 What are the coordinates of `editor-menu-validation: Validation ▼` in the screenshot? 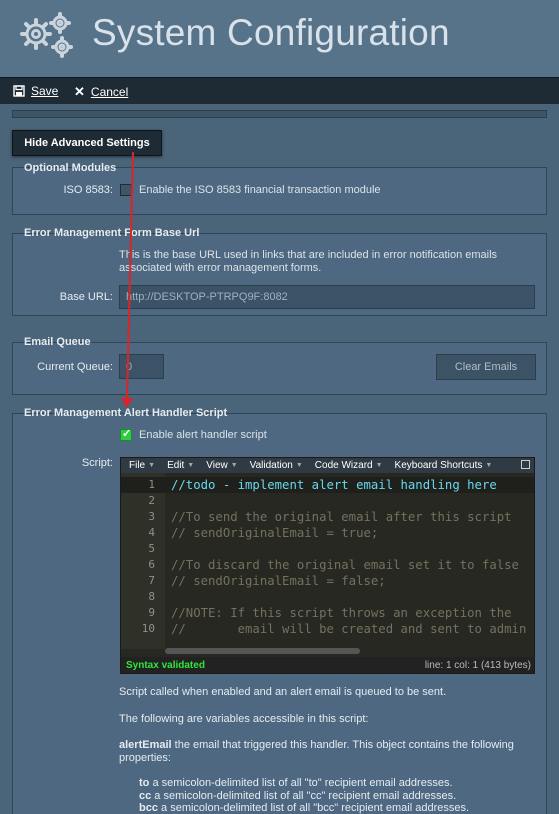 It's located at (274, 465).